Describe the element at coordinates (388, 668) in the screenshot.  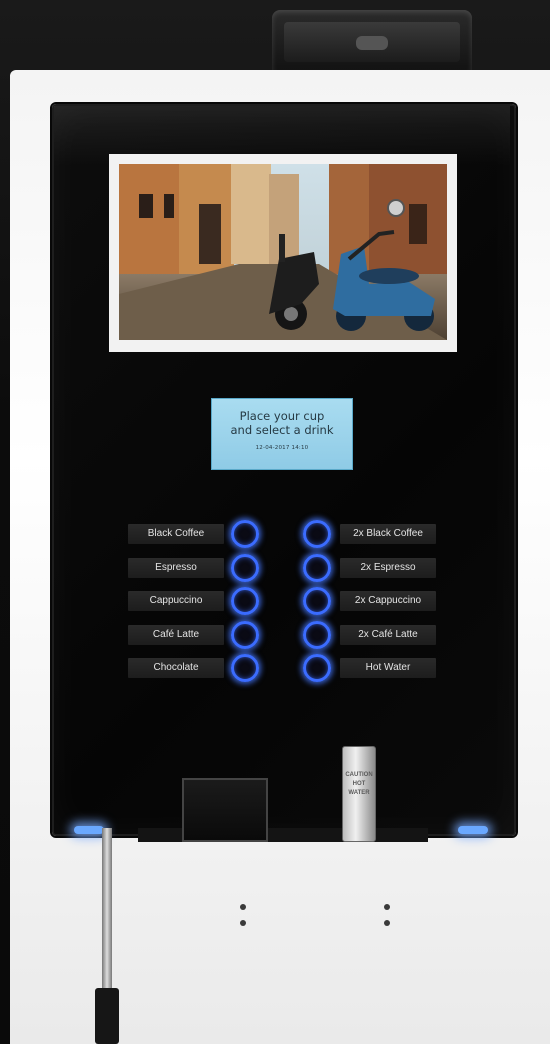
I see `drink-label-hot-water: Hot Water` at that location.